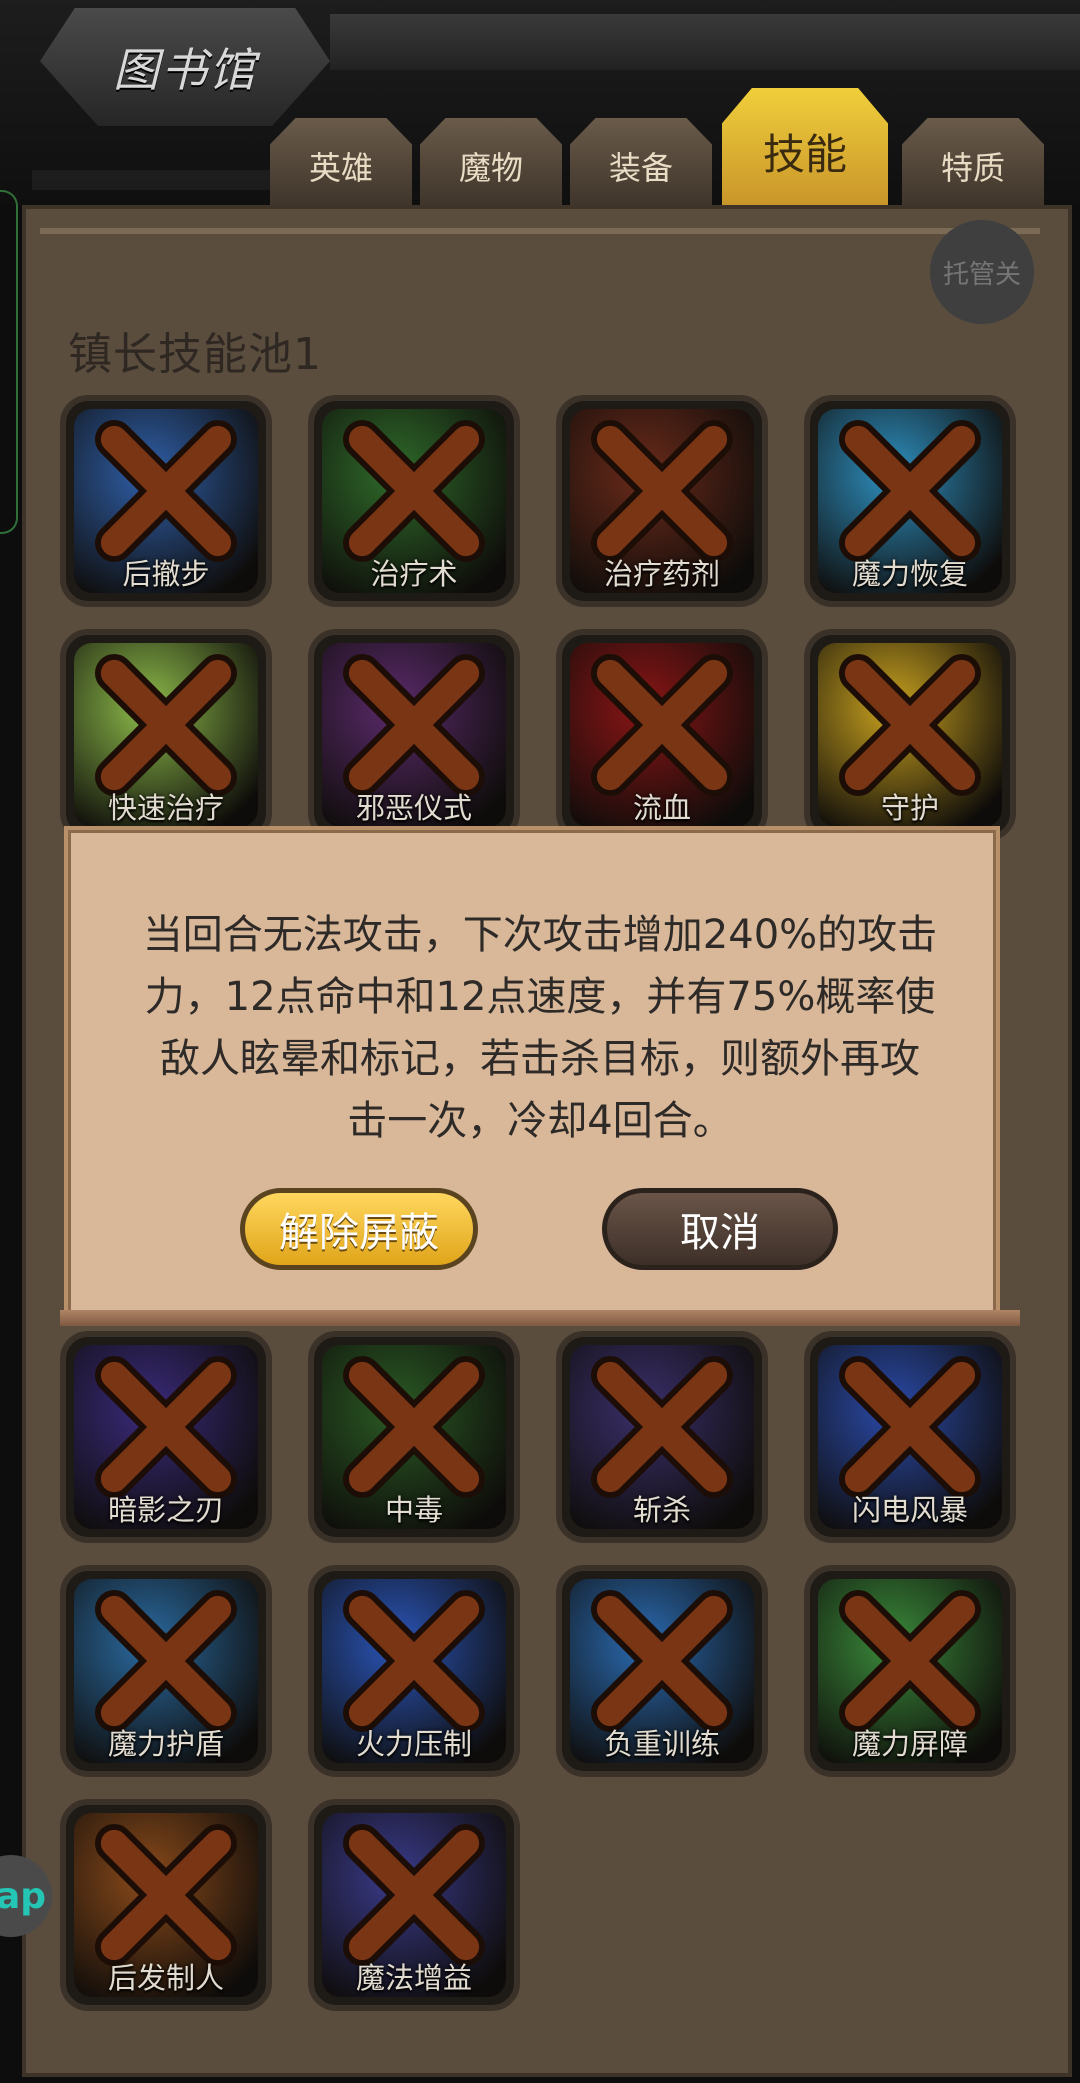 The image size is (1080, 2083). I want to click on skill-tile: 治疗术, so click(414, 501).